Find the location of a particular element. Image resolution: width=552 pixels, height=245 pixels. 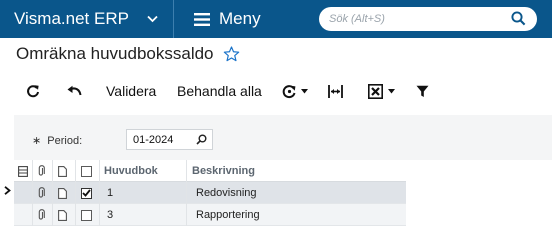

period-field: 01-2024 is located at coordinates (169, 139).